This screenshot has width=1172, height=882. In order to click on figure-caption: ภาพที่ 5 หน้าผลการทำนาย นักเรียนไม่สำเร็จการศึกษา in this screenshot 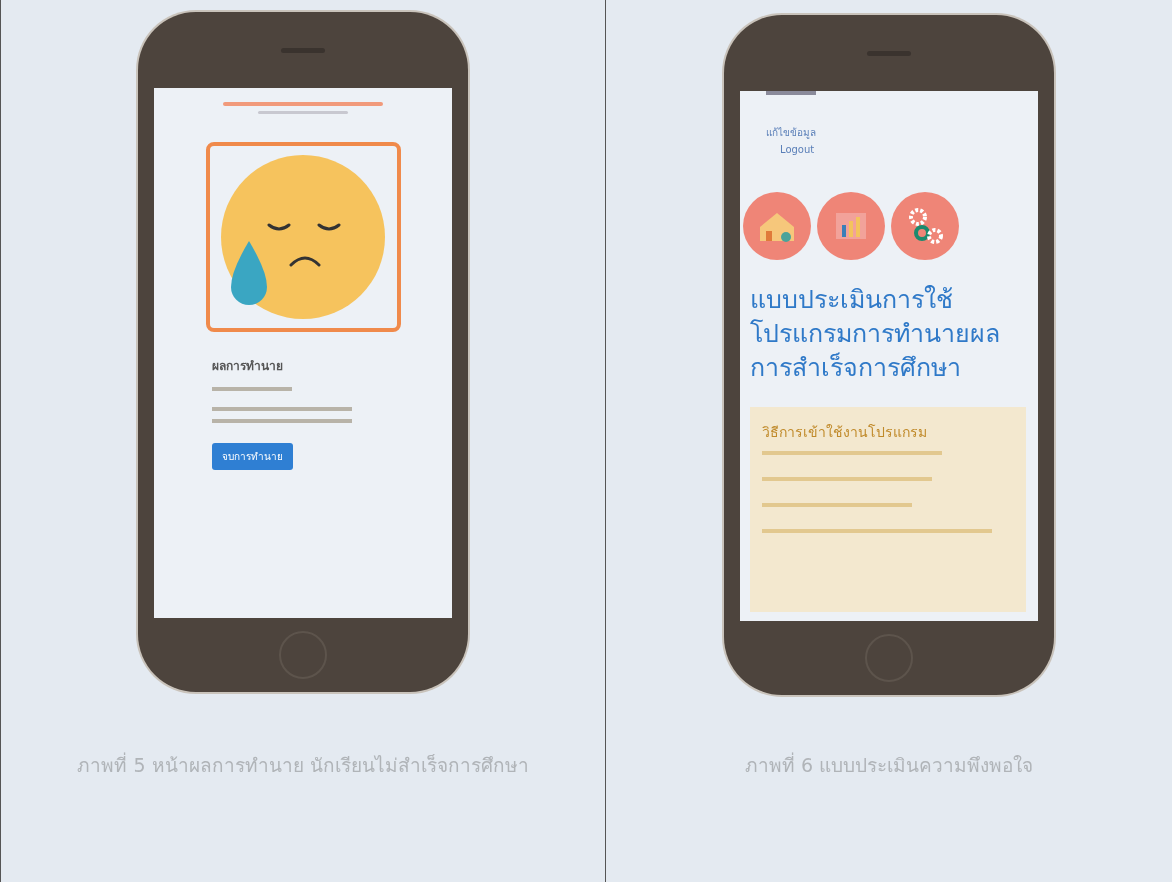, I will do `click(303, 764)`.